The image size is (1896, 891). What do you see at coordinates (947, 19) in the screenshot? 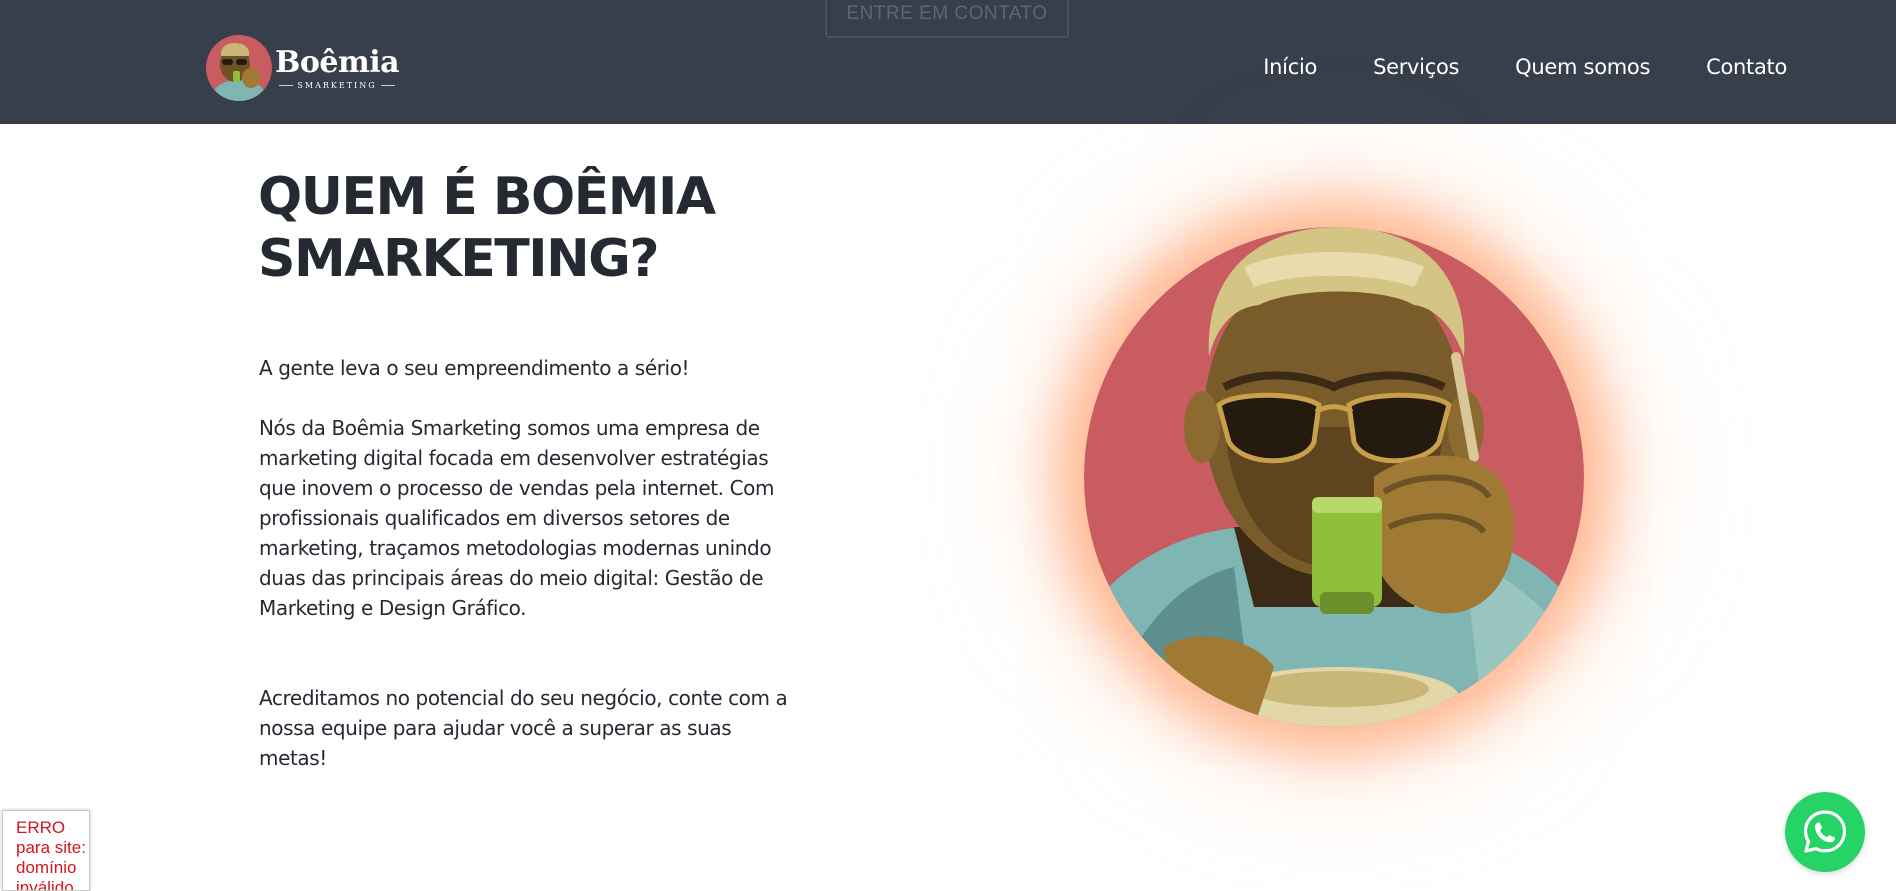
I see `contact-cta-button: ENTRE EM CONTATO` at bounding box center [947, 19].